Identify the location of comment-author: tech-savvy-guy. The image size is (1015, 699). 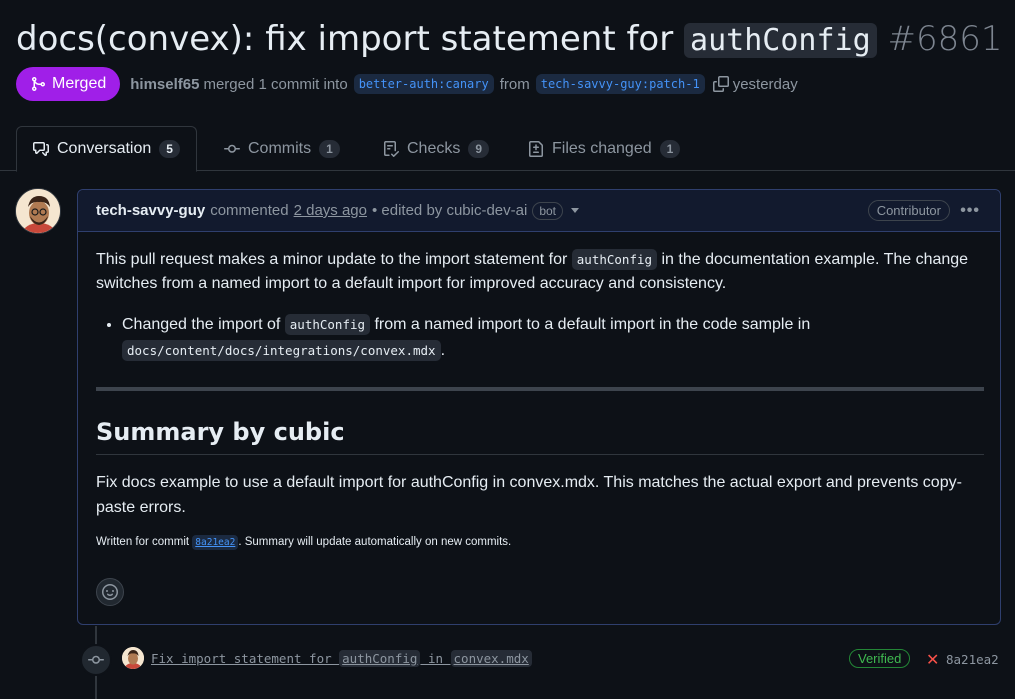
(150, 210).